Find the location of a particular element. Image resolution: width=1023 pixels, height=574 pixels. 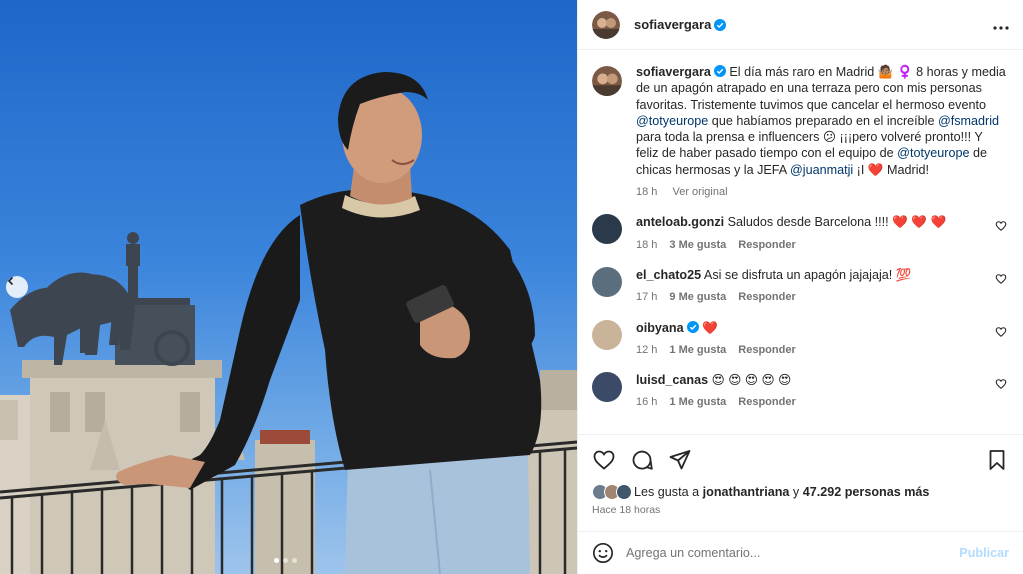

more-options-button is located at coordinates (1001, 24).